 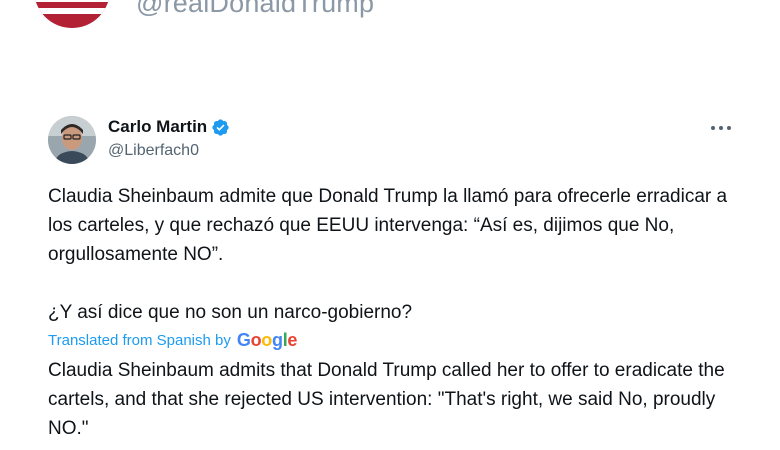 I want to click on author-portrait-icon, so click(x=72, y=140).